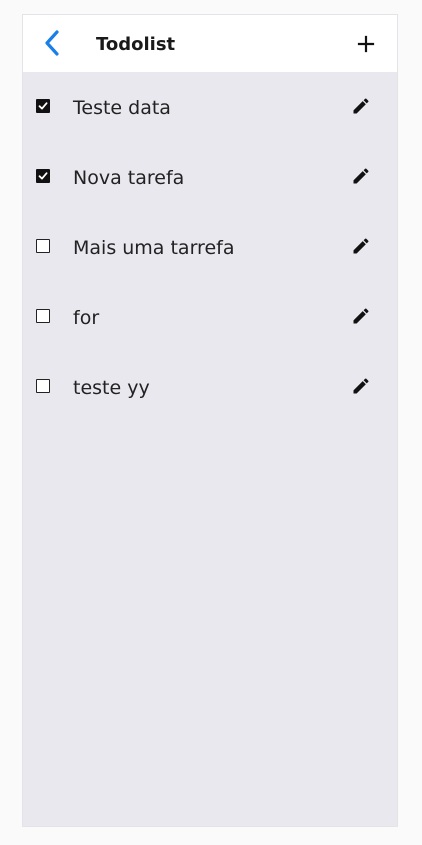  I want to click on todo-label: for, so click(86, 318).